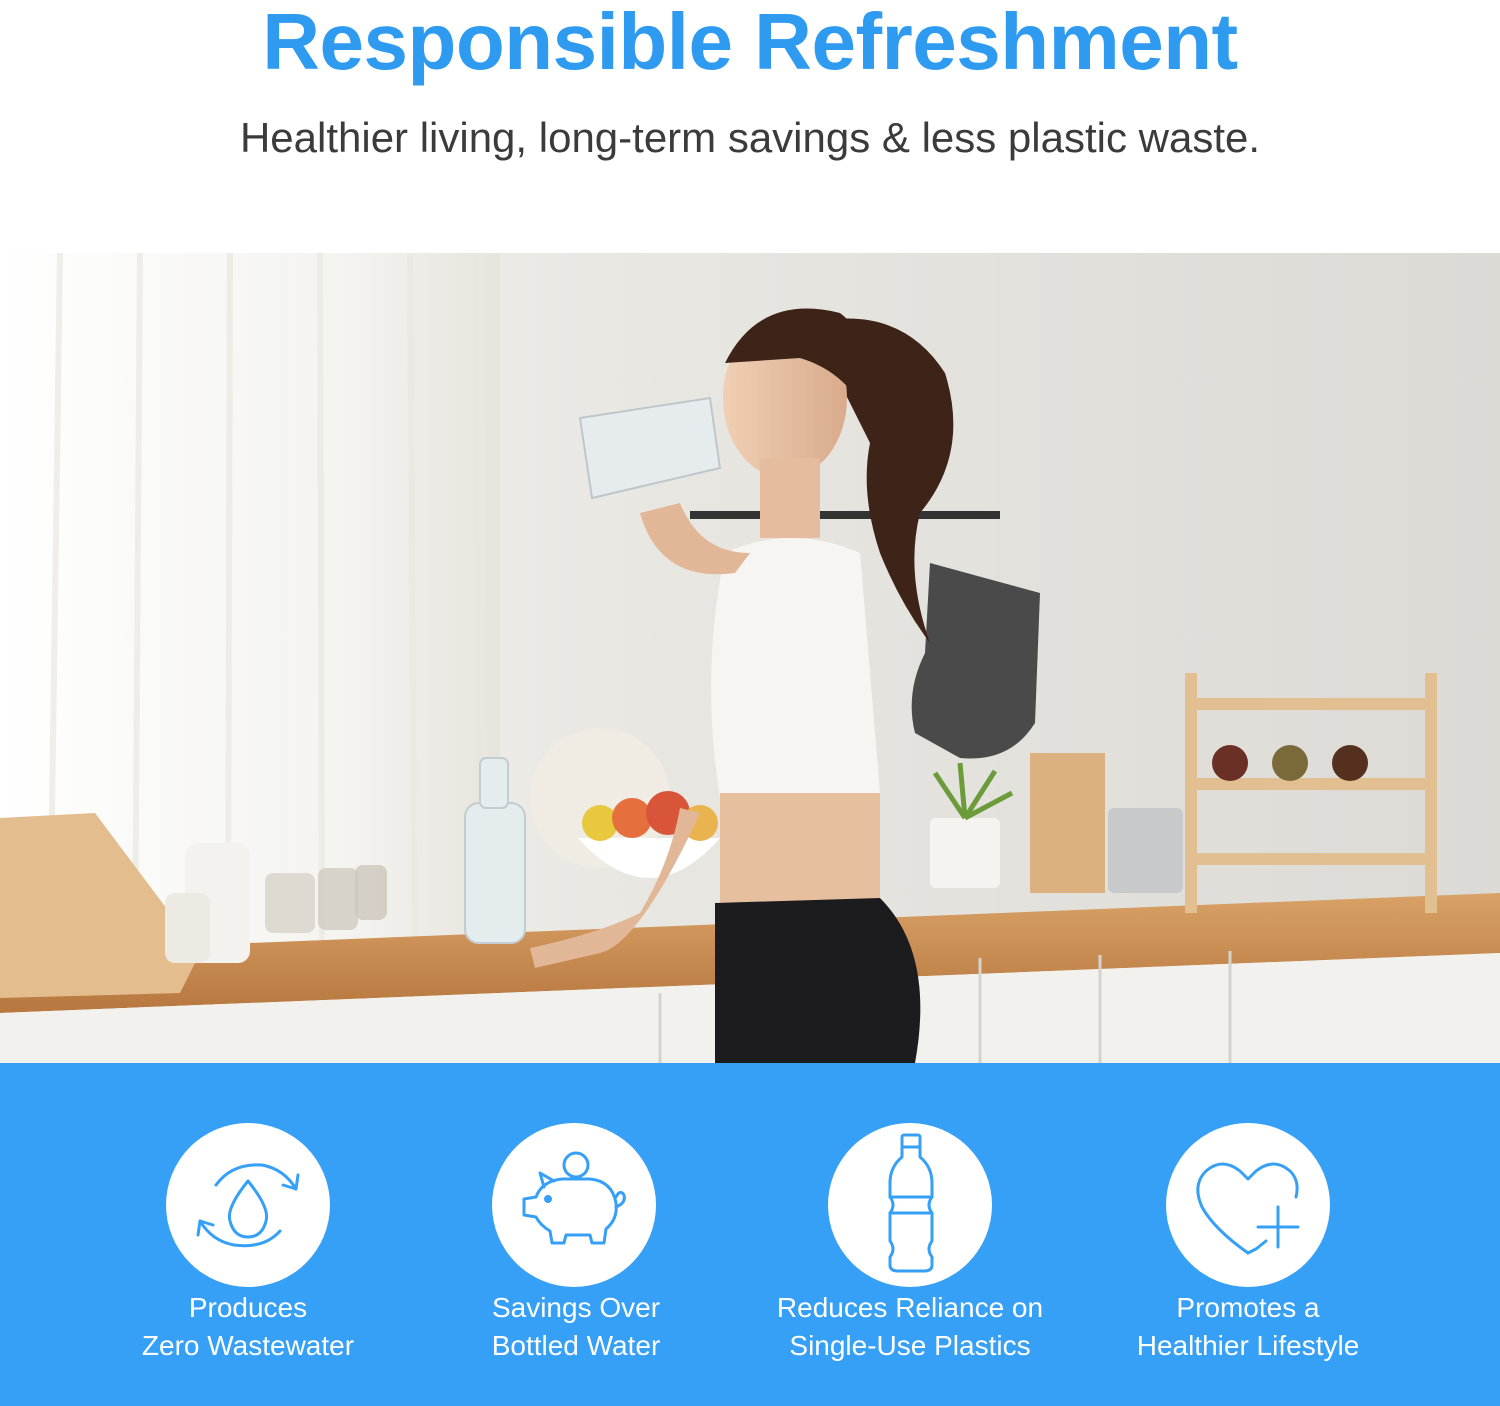 This screenshot has width=1500, height=1406. I want to click on feature-label: Savings Over Bottled Water, so click(576, 1327).